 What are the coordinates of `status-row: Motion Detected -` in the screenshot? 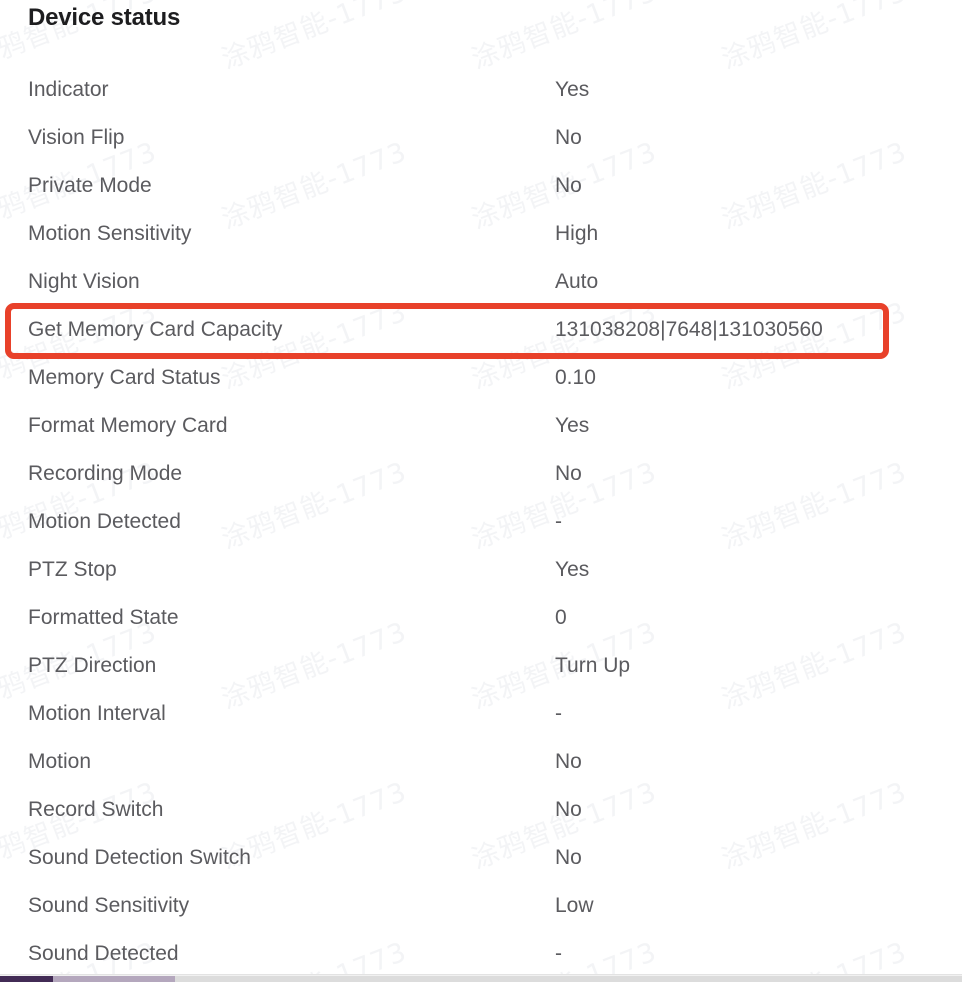 It's located at (481, 522).